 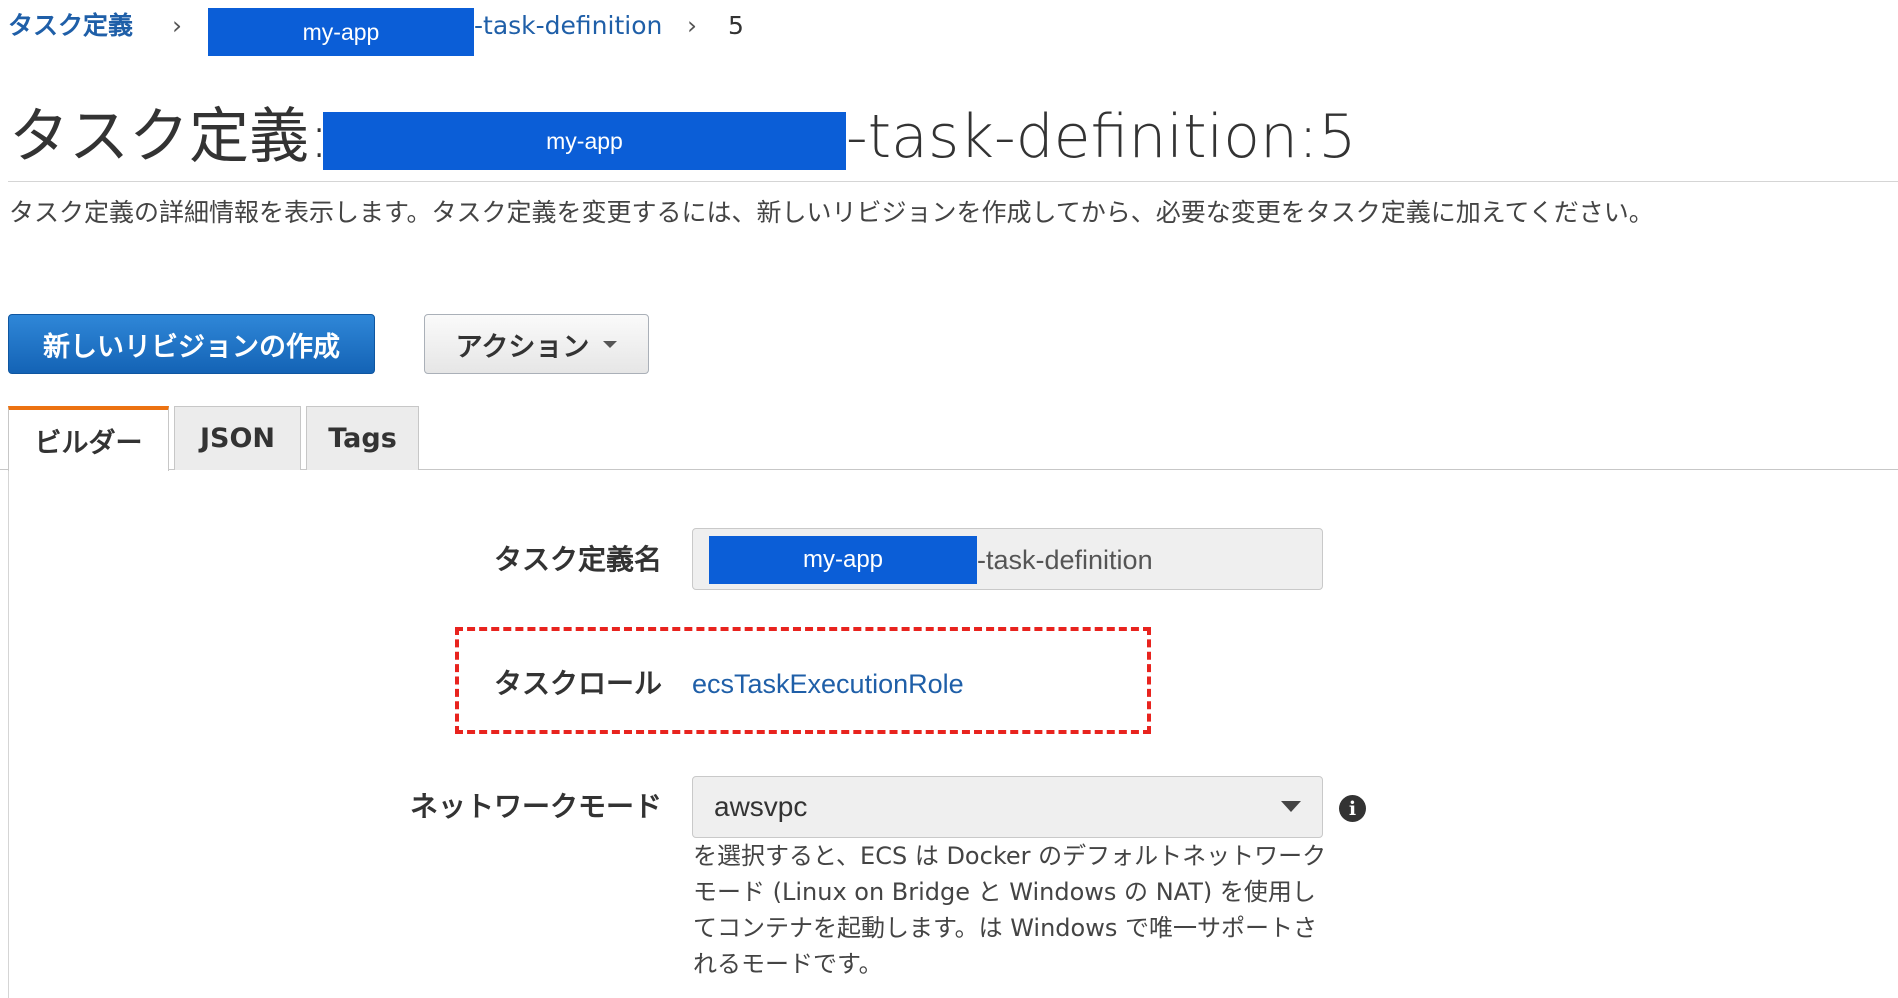 I want to click on task-definition-name-suffix: -task-definition, so click(x=1065, y=560).